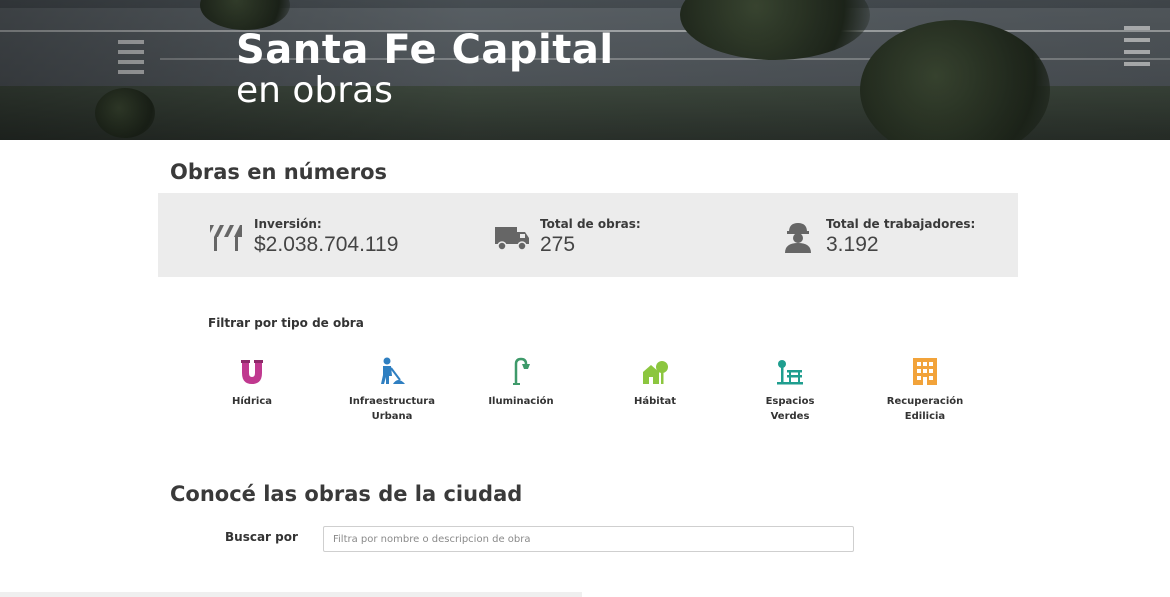 The width and height of the screenshot is (1170, 597). I want to click on road-worker-icon, so click(393, 370).